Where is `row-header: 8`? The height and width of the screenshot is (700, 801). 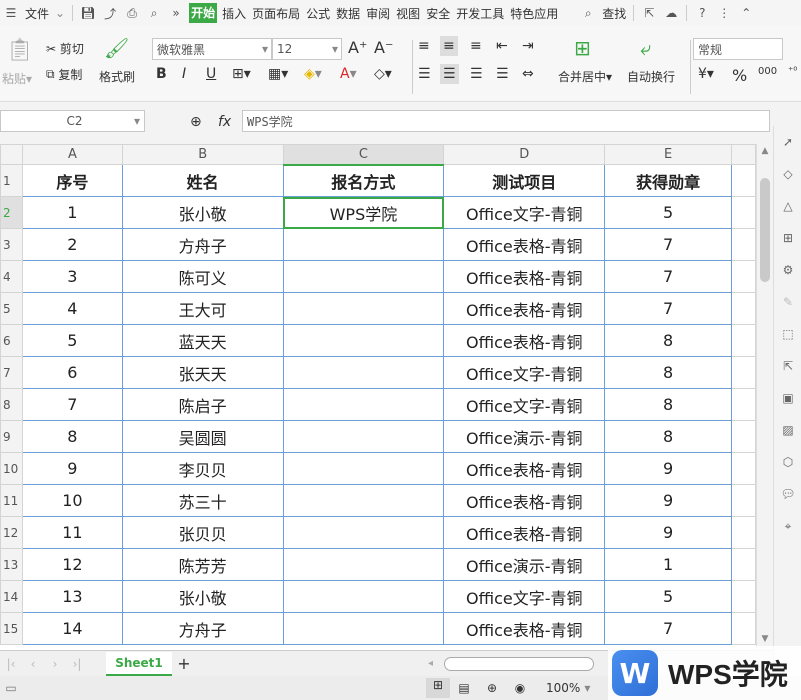 row-header: 8 is located at coordinates (11, 404).